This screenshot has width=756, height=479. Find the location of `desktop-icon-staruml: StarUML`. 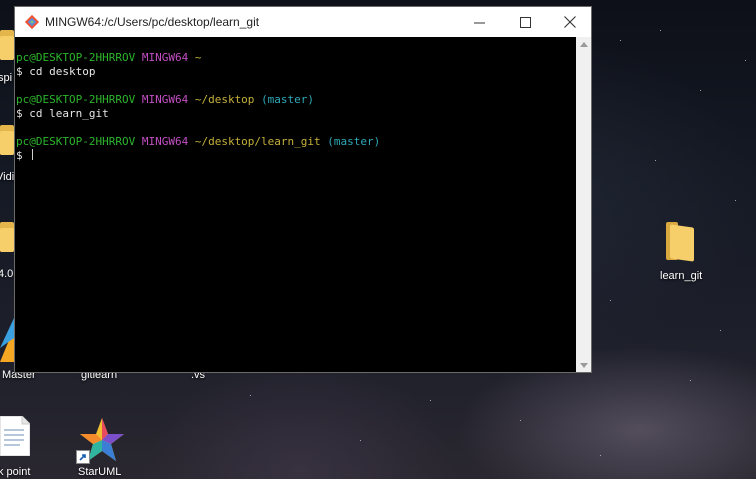

desktop-icon-staruml: StarUML is located at coordinates (101, 446).